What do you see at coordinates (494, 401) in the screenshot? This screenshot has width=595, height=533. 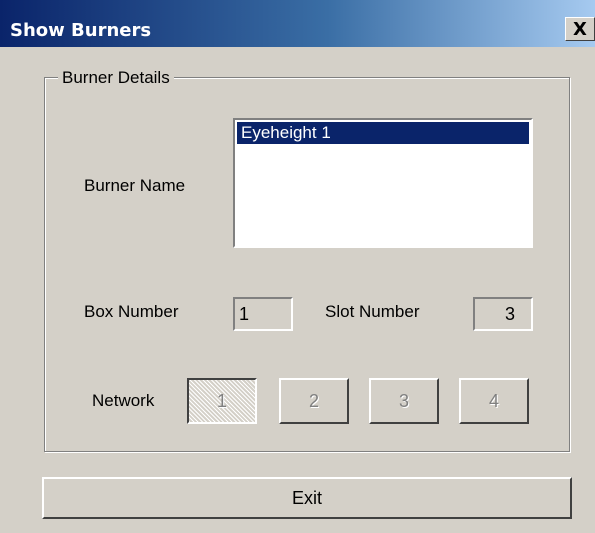 I see `network-button-4: 4` at bounding box center [494, 401].